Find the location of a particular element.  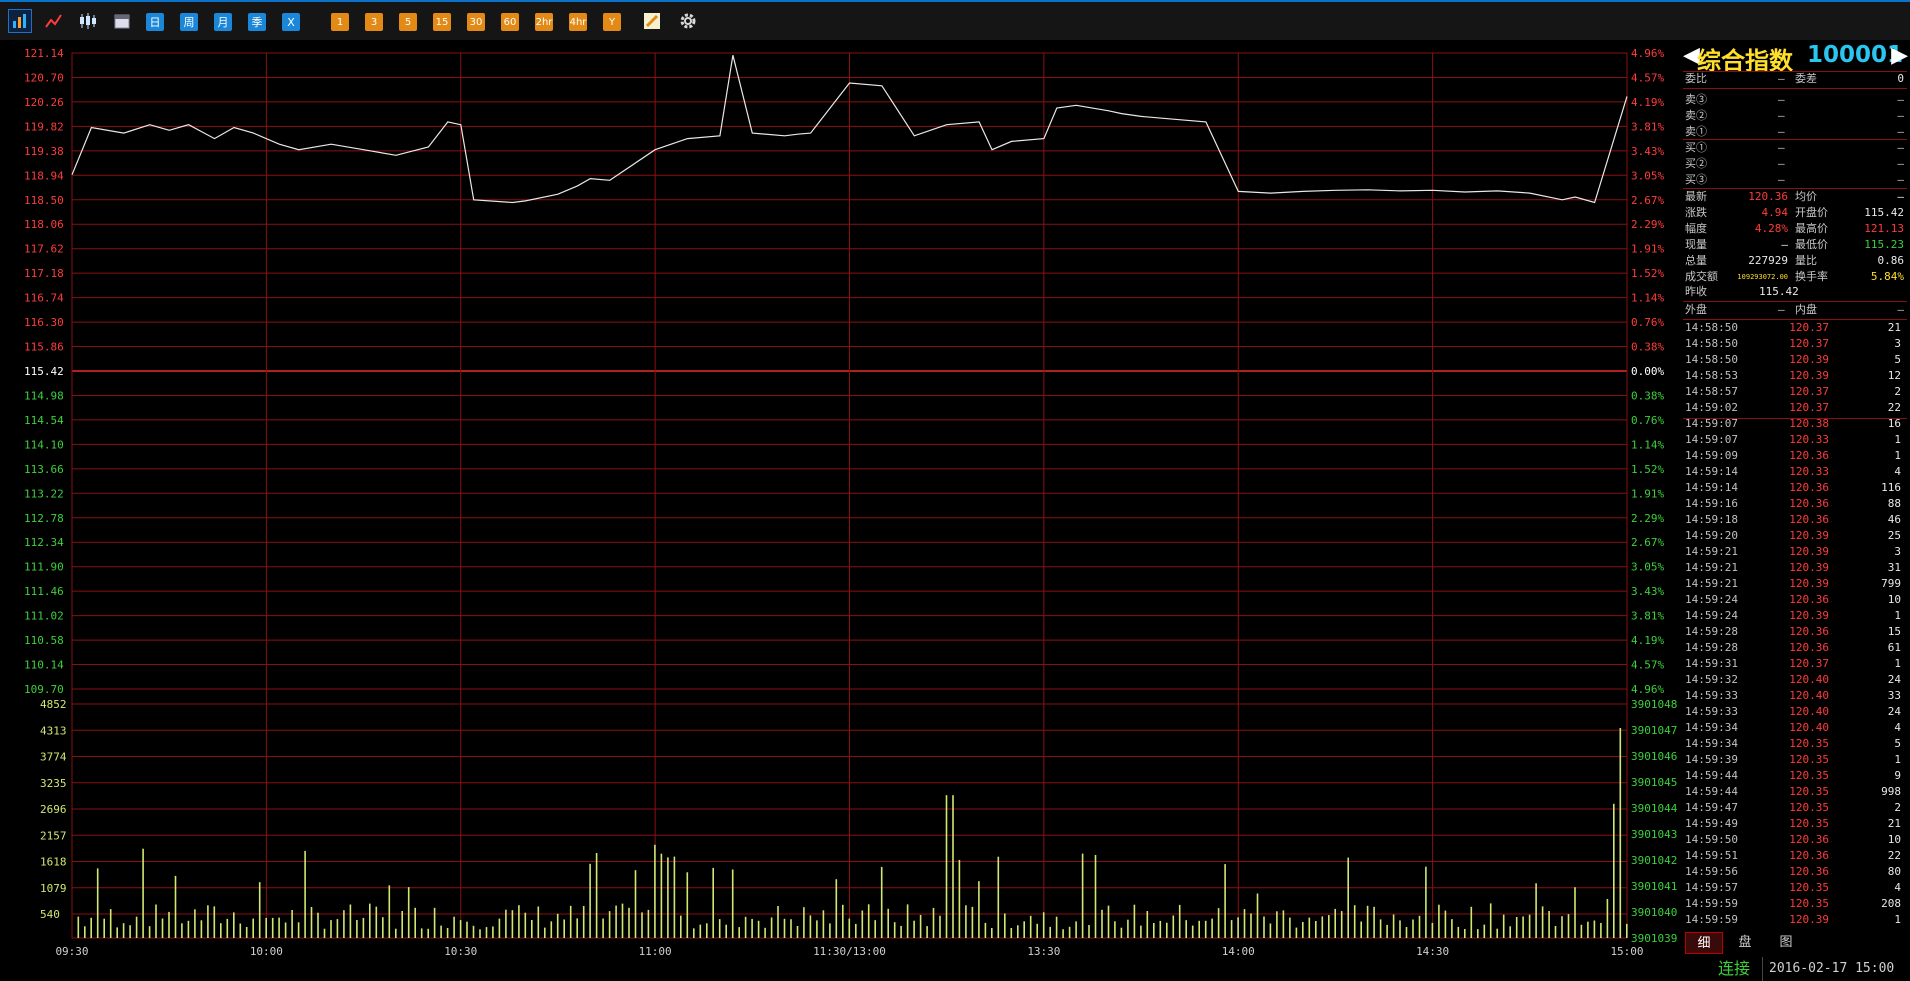

gear-icon is located at coordinates (688, 21).